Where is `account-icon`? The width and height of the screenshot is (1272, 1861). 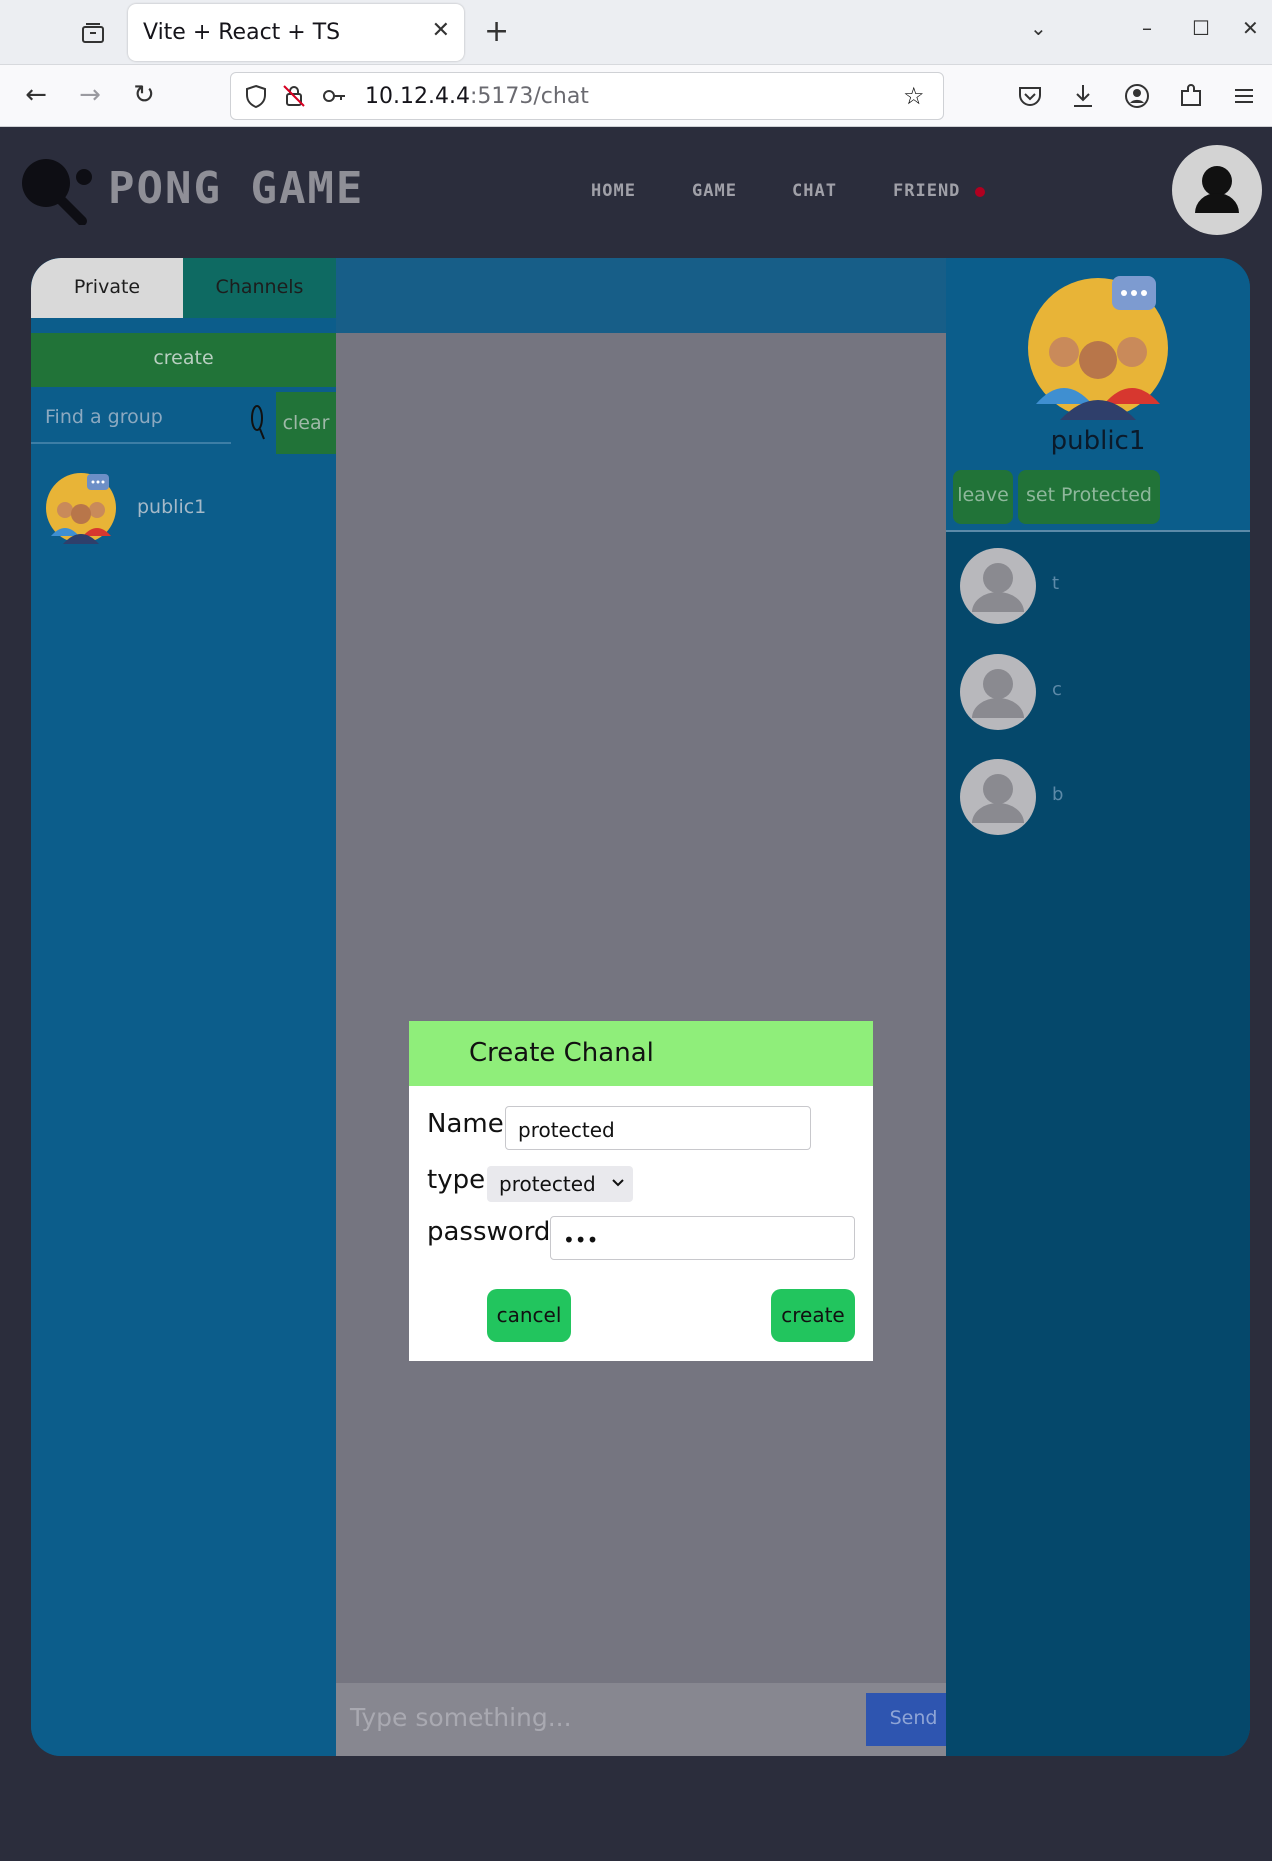 account-icon is located at coordinates (1137, 96).